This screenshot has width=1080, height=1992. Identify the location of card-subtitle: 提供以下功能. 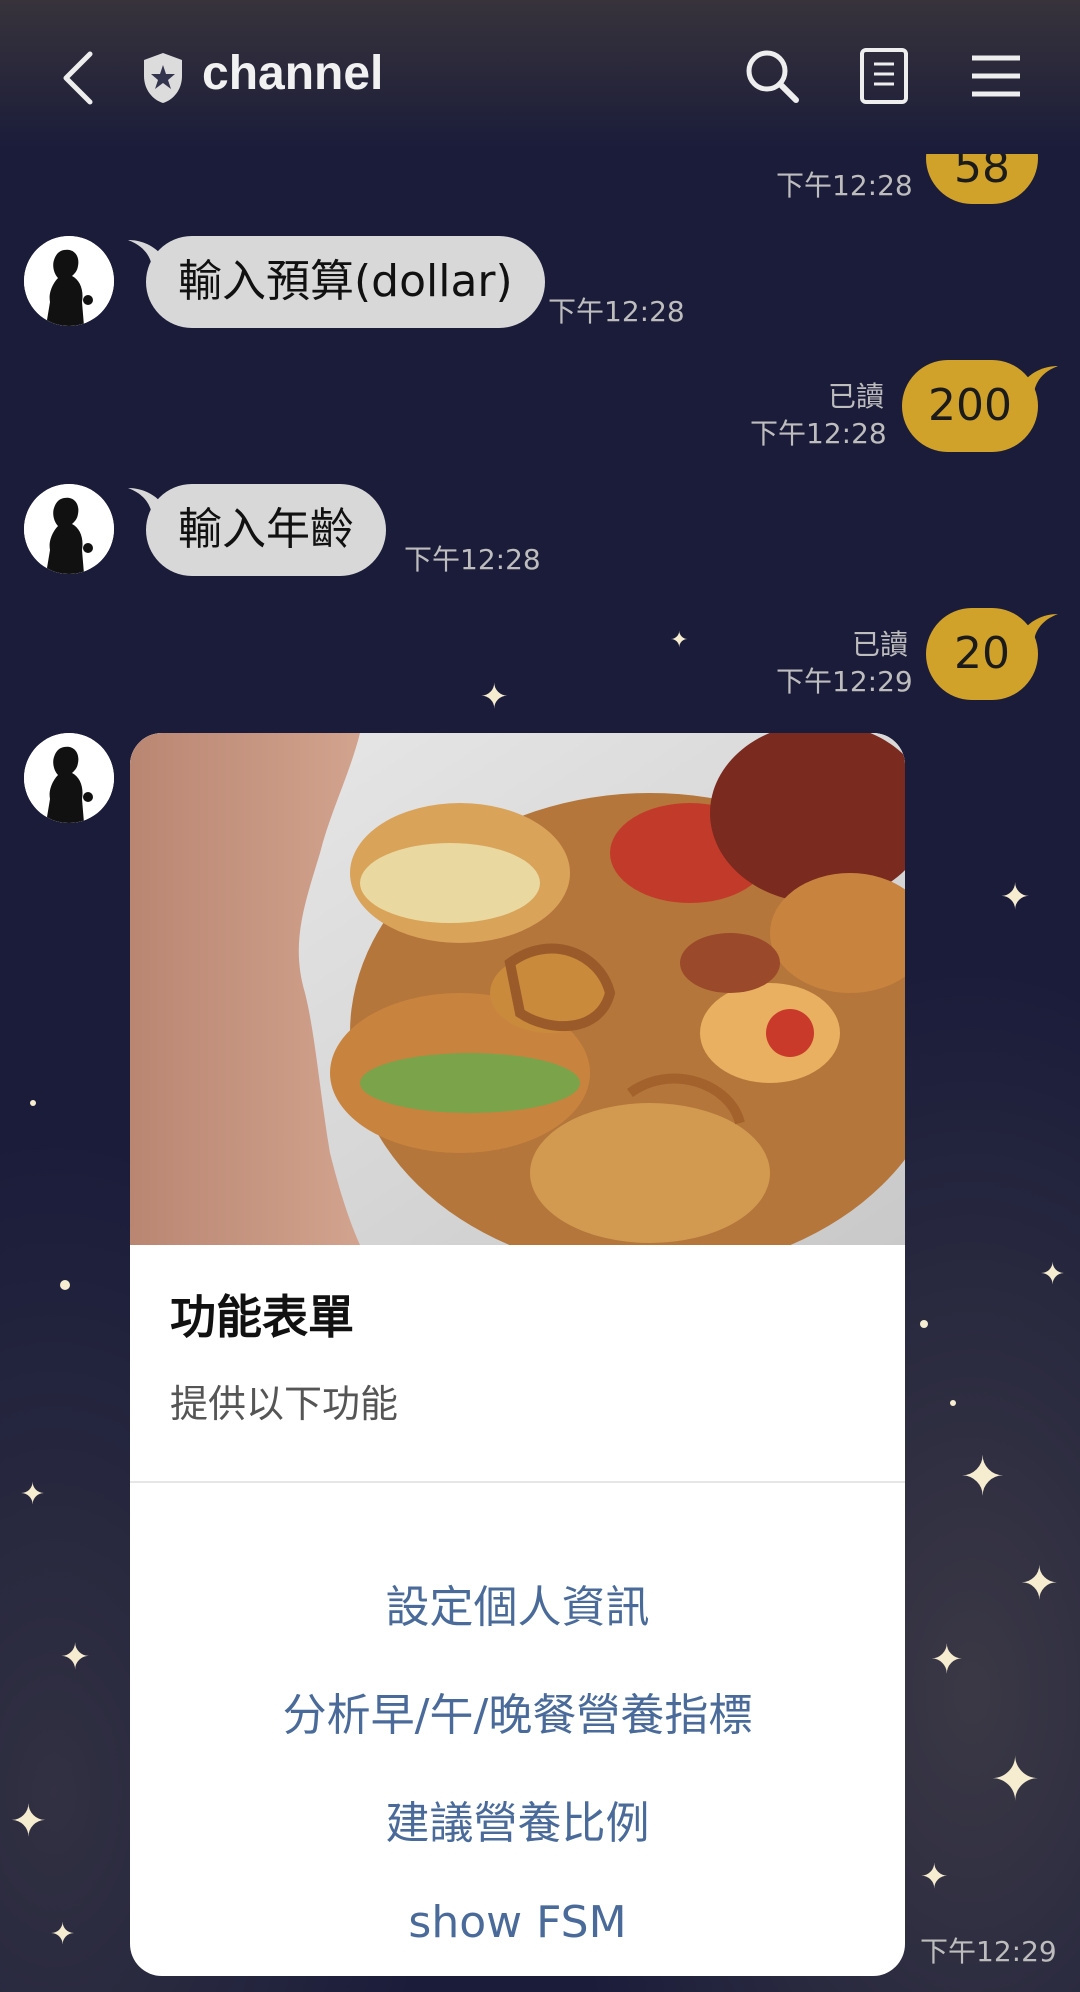
(284, 1404).